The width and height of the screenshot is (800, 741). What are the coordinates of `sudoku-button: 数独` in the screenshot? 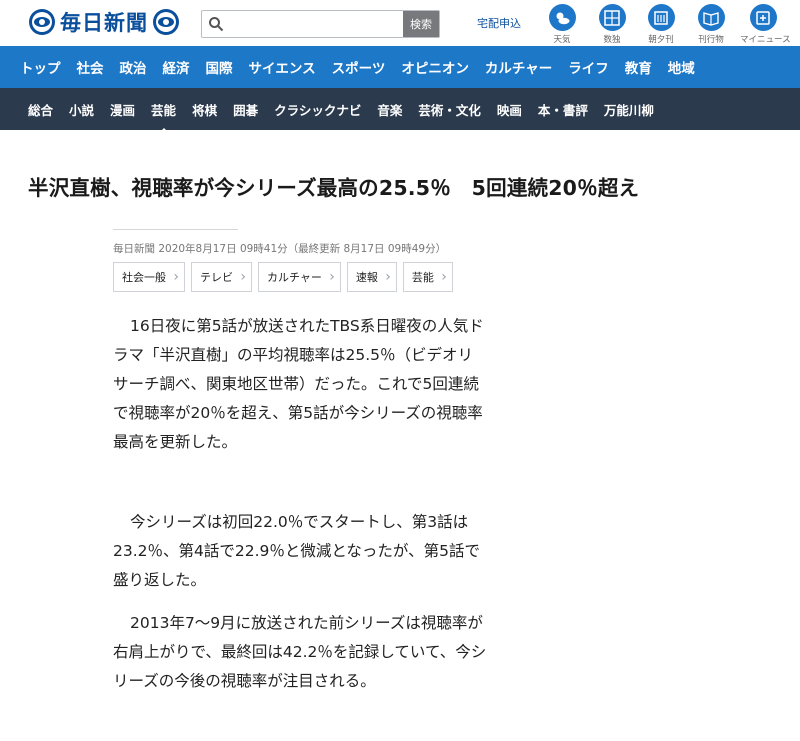 It's located at (612, 24).